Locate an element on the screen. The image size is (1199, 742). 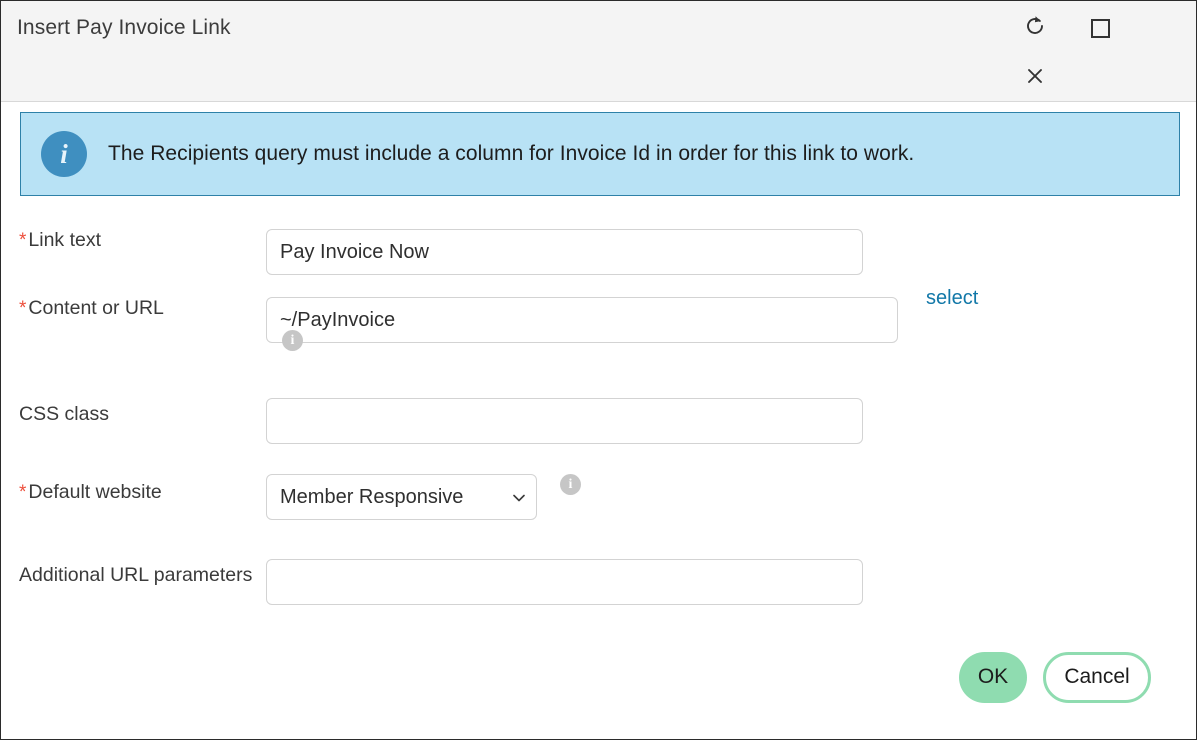
refresh-button is located at coordinates (1035, 28).